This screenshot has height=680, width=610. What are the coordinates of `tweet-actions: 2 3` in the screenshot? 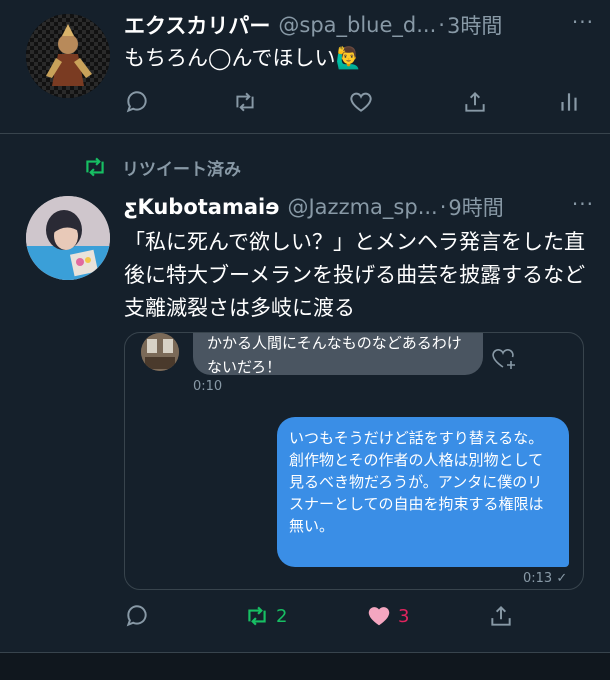 It's located at (354, 616).